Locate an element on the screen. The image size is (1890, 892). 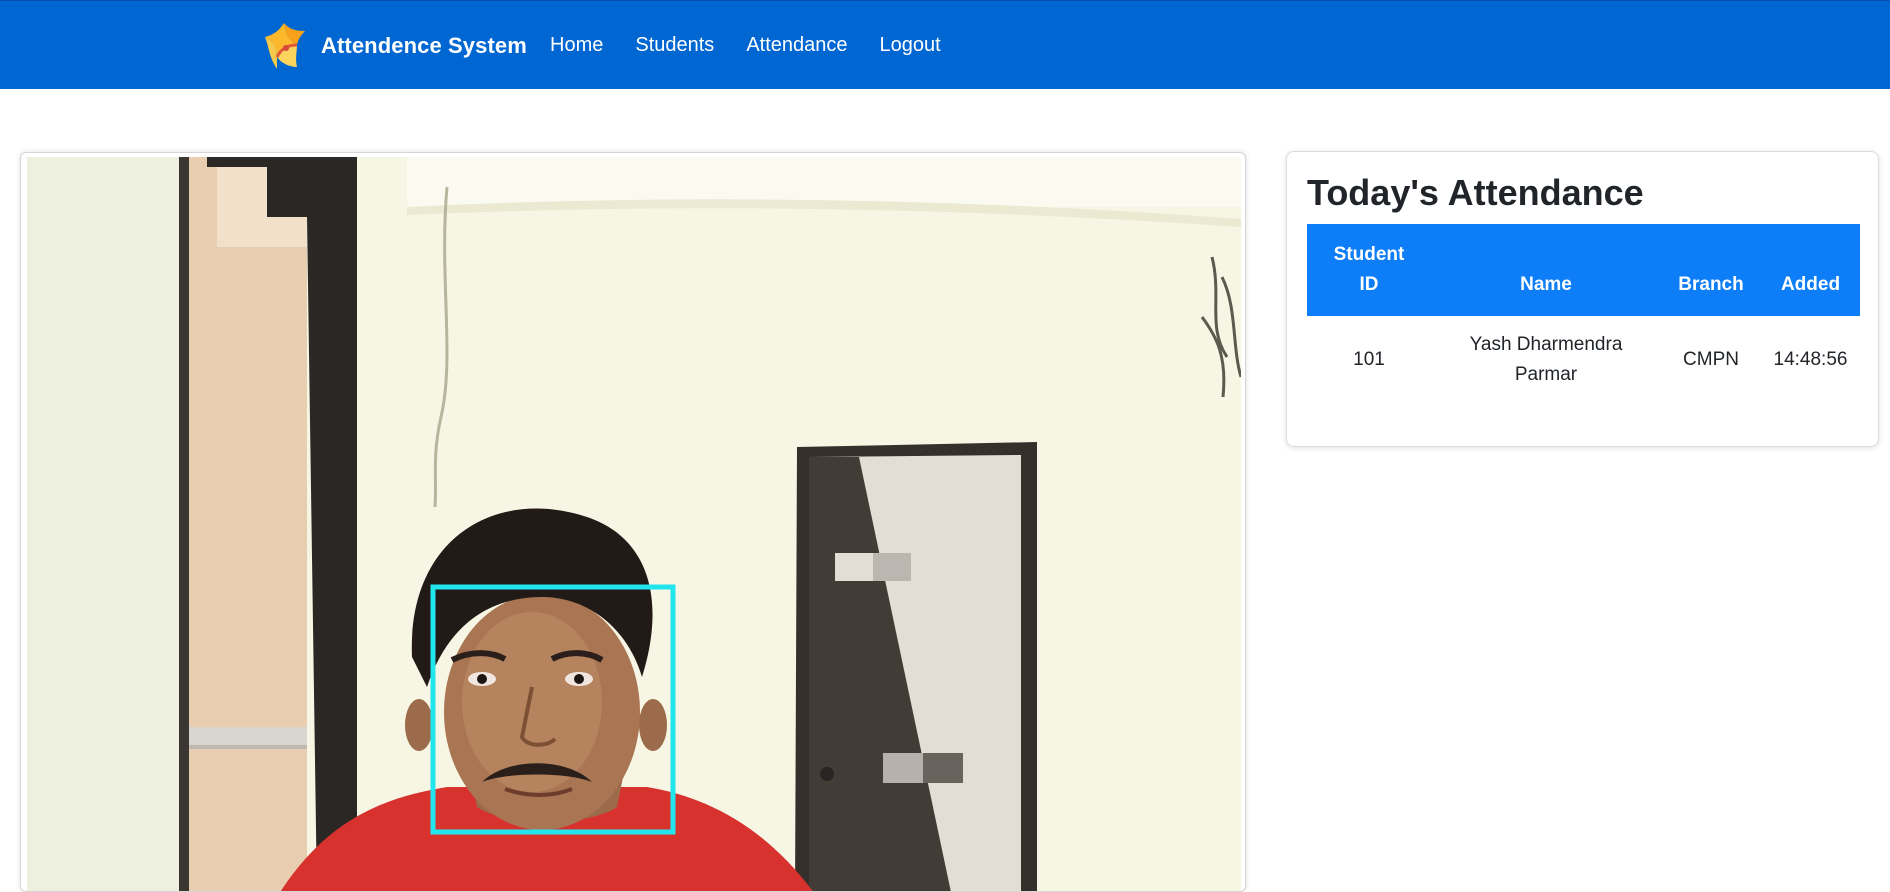
cell-name-text: Yash Dharmendra Parmar is located at coordinates (1546, 359).